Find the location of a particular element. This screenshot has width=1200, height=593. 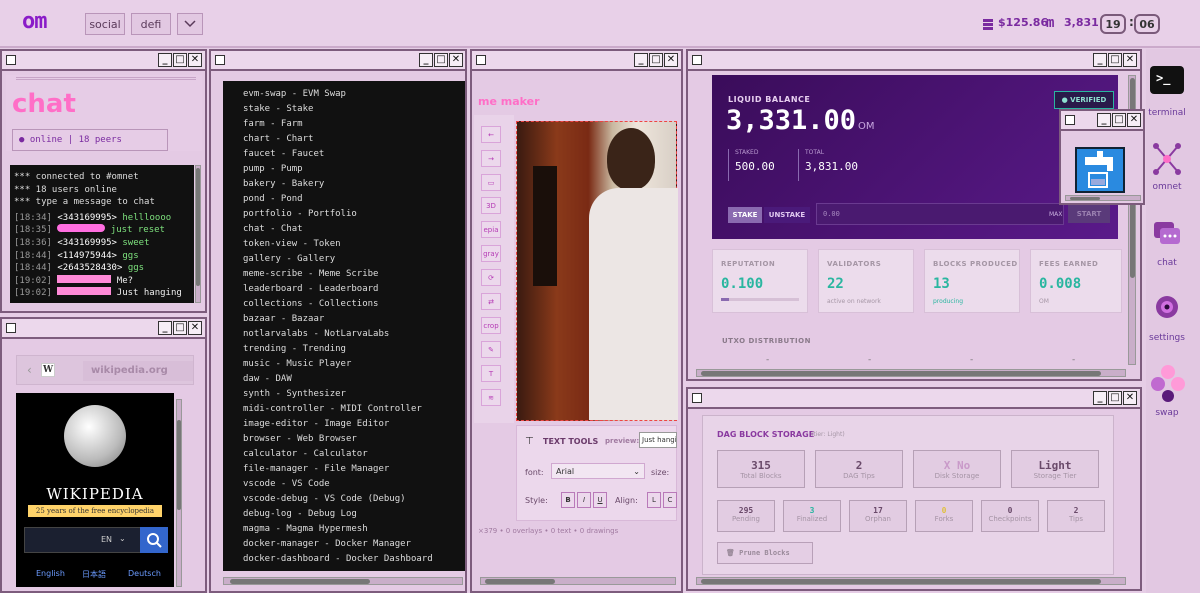

meme-titlebar: _ □ ✕ is located at coordinates (576, 61).